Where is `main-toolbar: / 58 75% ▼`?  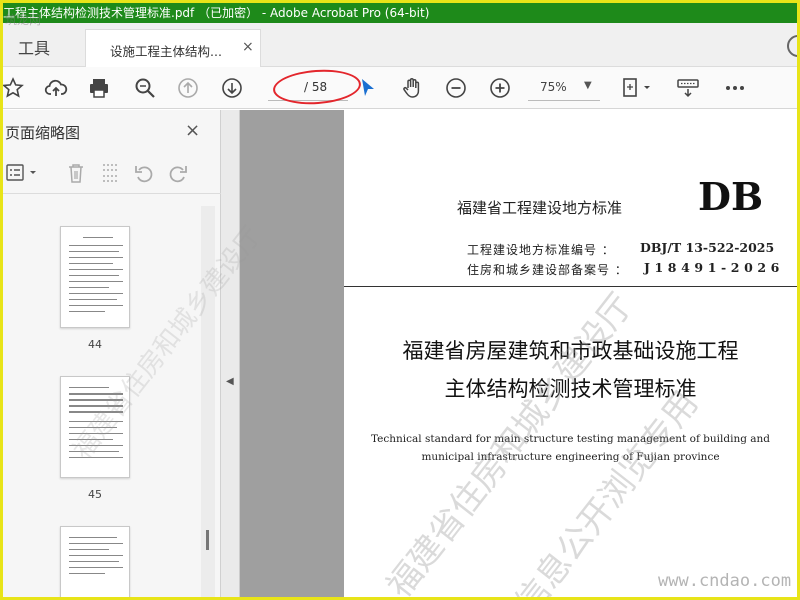 main-toolbar: / 58 75% ▼ is located at coordinates (400, 87).